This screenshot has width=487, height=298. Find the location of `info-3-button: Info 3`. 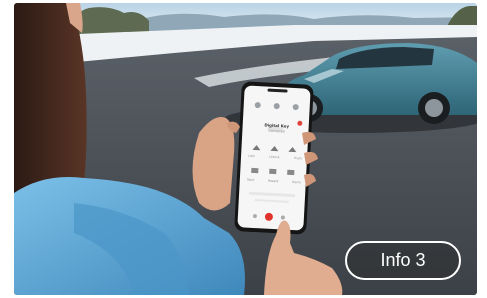

info-3-button: Info 3 is located at coordinates (403, 260).